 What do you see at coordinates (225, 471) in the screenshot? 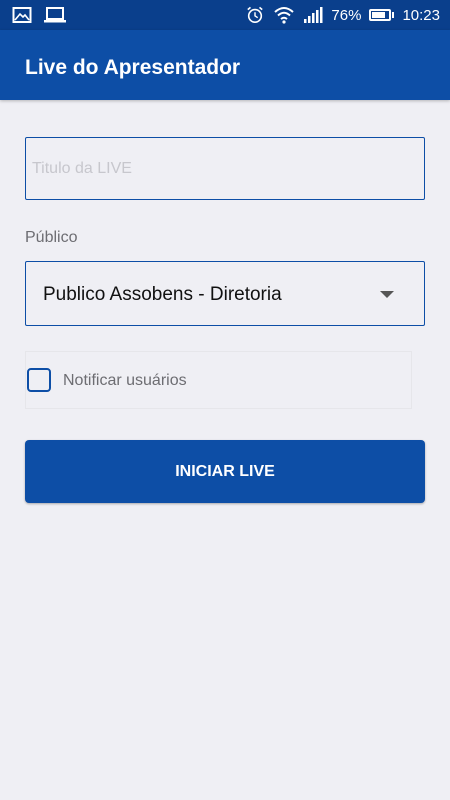
I see `start-live-button: INICIAR LIVE` at bounding box center [225, 471].